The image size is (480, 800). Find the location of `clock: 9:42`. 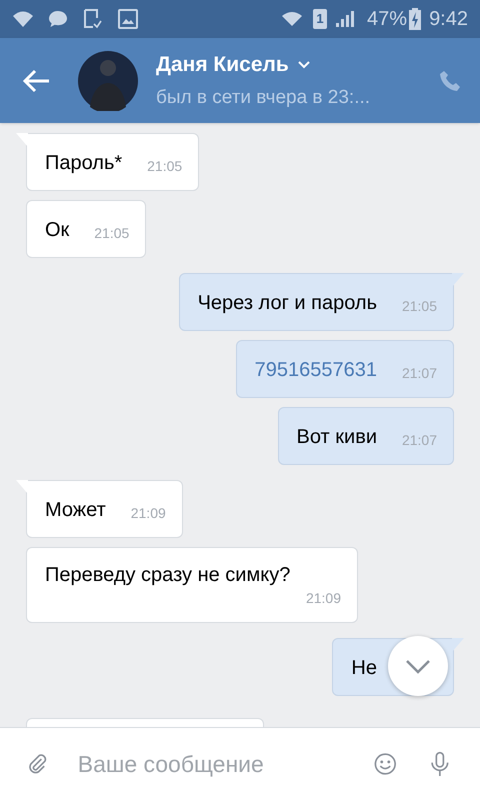

clock: 9:42 is located at coordinates (448, 19).